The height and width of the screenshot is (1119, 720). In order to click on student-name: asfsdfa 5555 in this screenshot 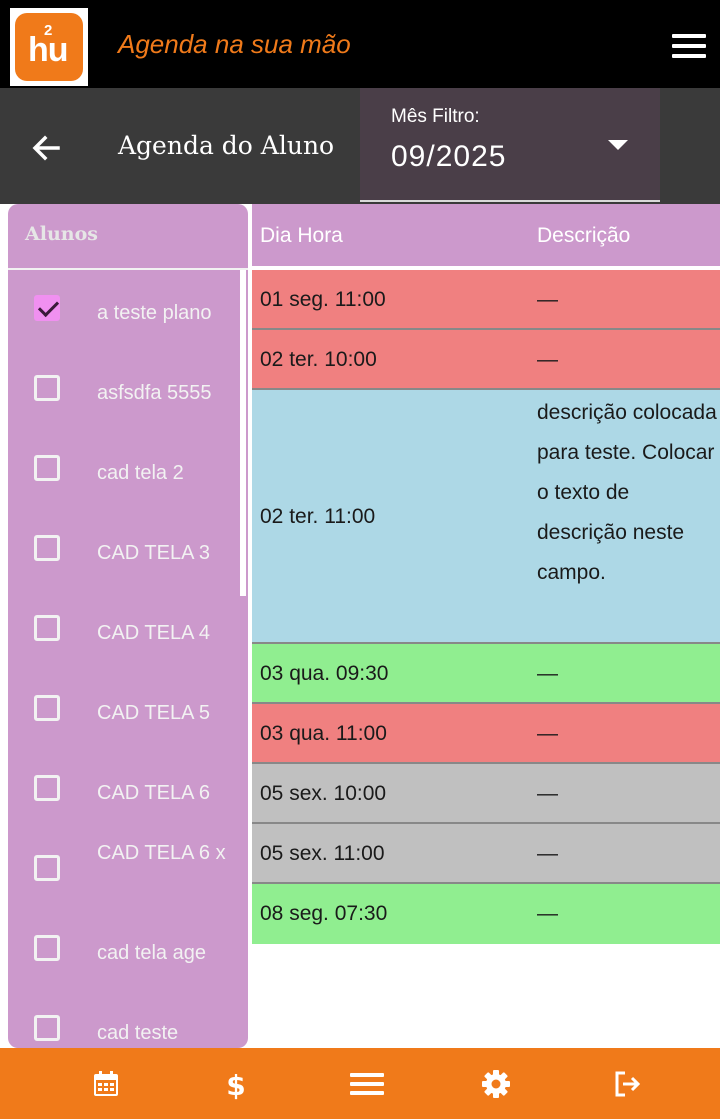, I will do `click(154, 393)`.